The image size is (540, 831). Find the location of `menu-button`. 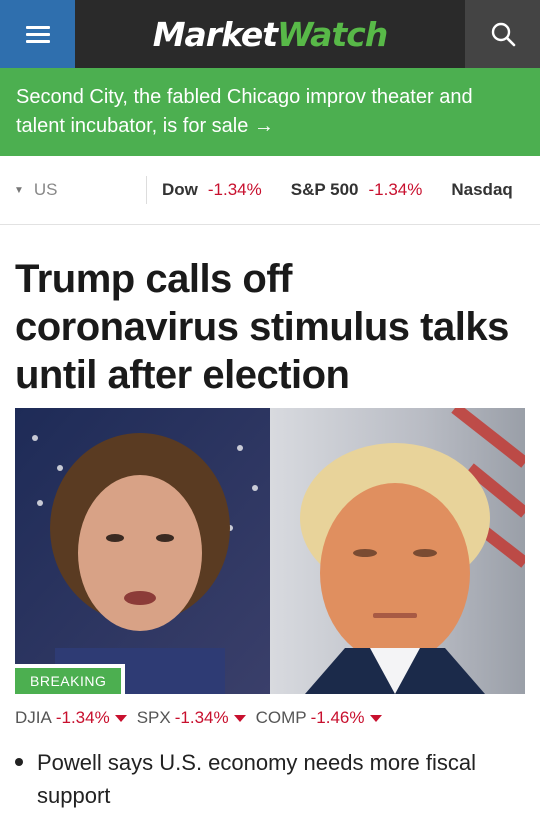

menu-button is located at coordinates (37, 34).